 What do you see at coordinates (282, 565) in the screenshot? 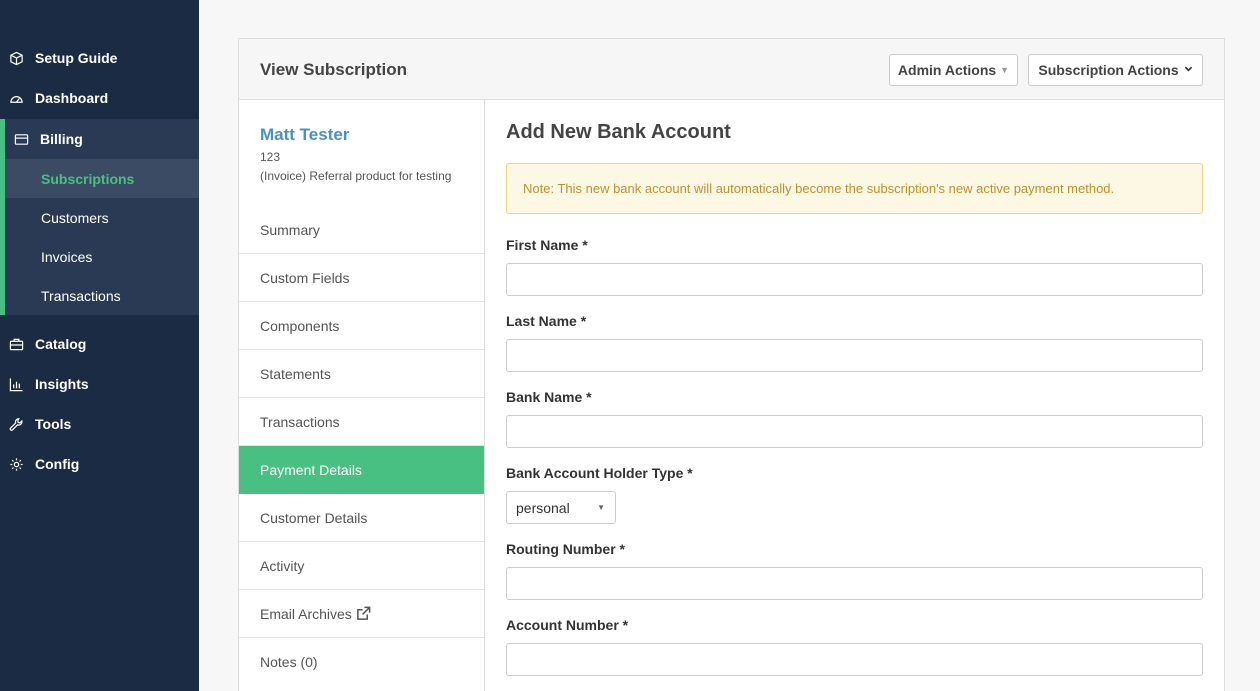
I see `nav-label: Activity` at bounding box center [282, 565].